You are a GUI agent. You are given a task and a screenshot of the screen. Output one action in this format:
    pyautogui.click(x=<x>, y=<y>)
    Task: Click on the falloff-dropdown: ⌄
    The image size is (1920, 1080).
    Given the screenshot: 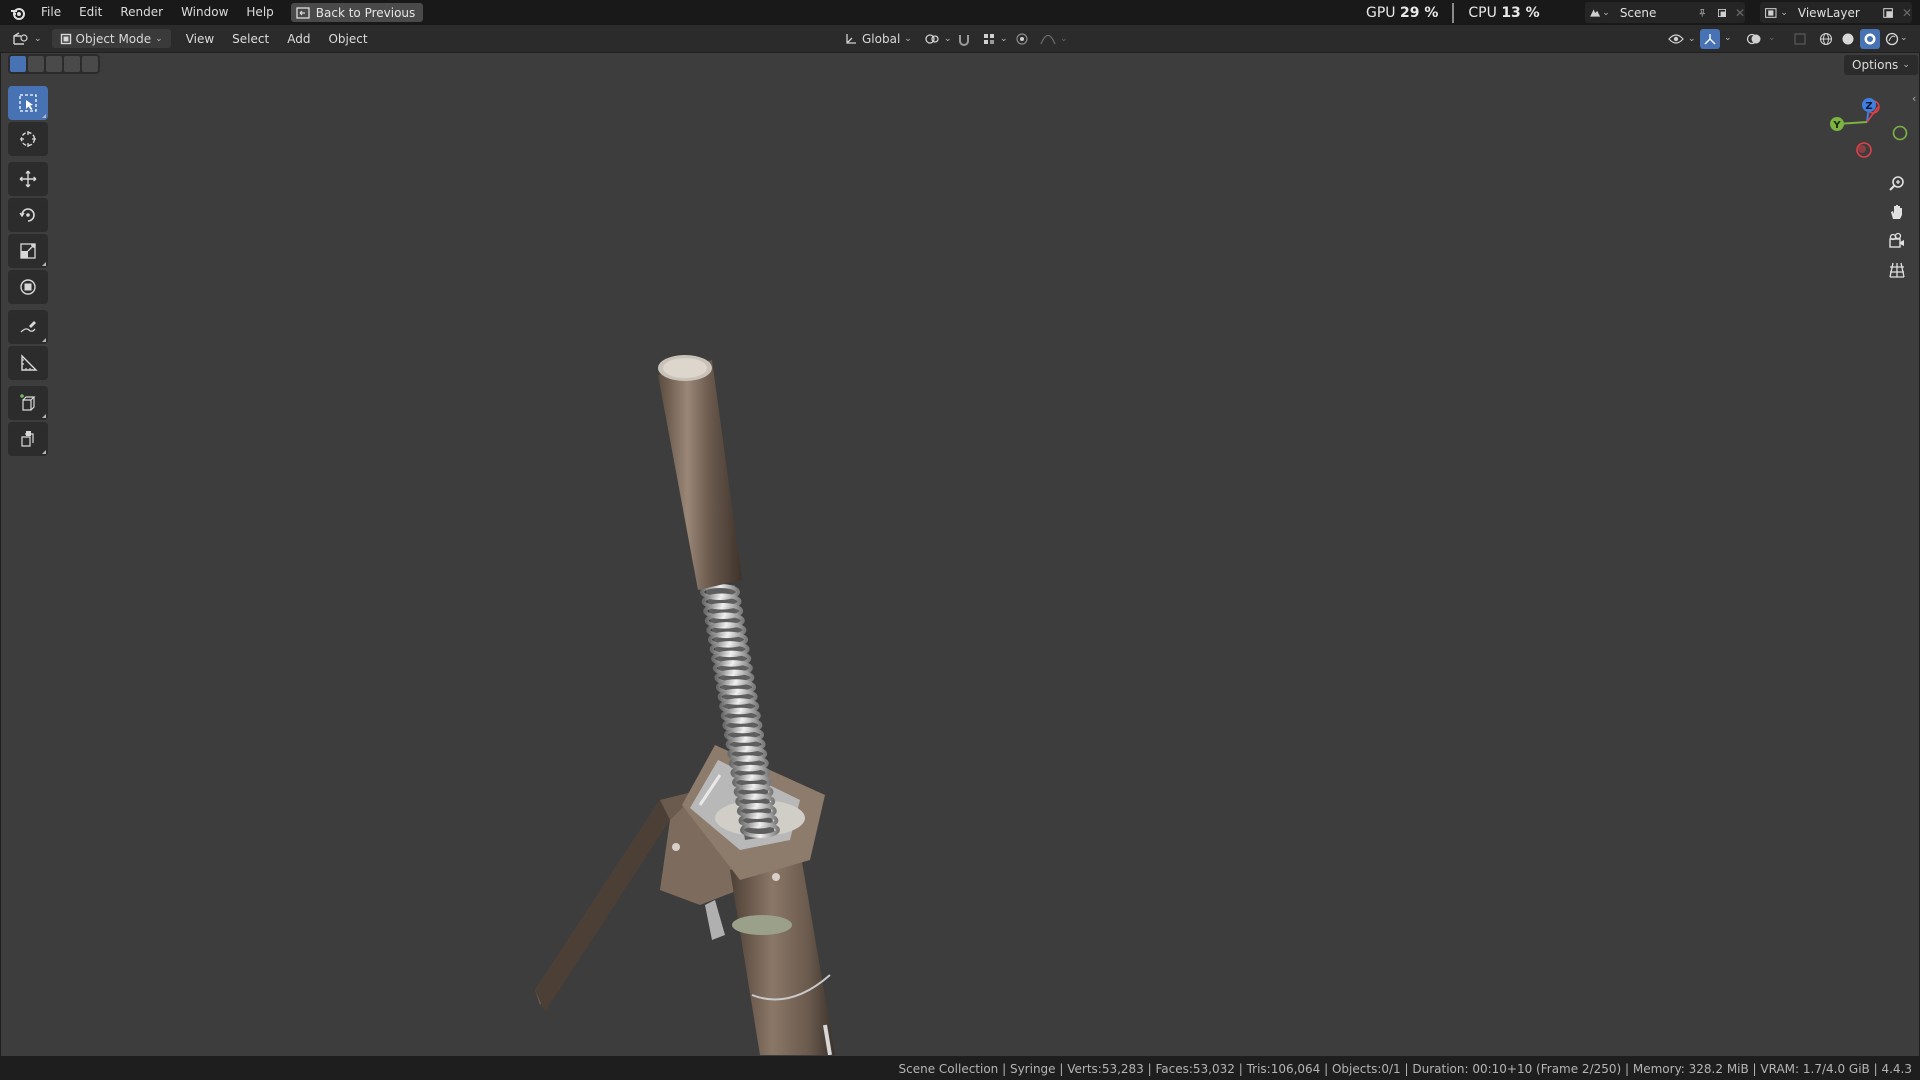 What is the action you would take?
    pyautogui.click(x=1054, y=39)
    